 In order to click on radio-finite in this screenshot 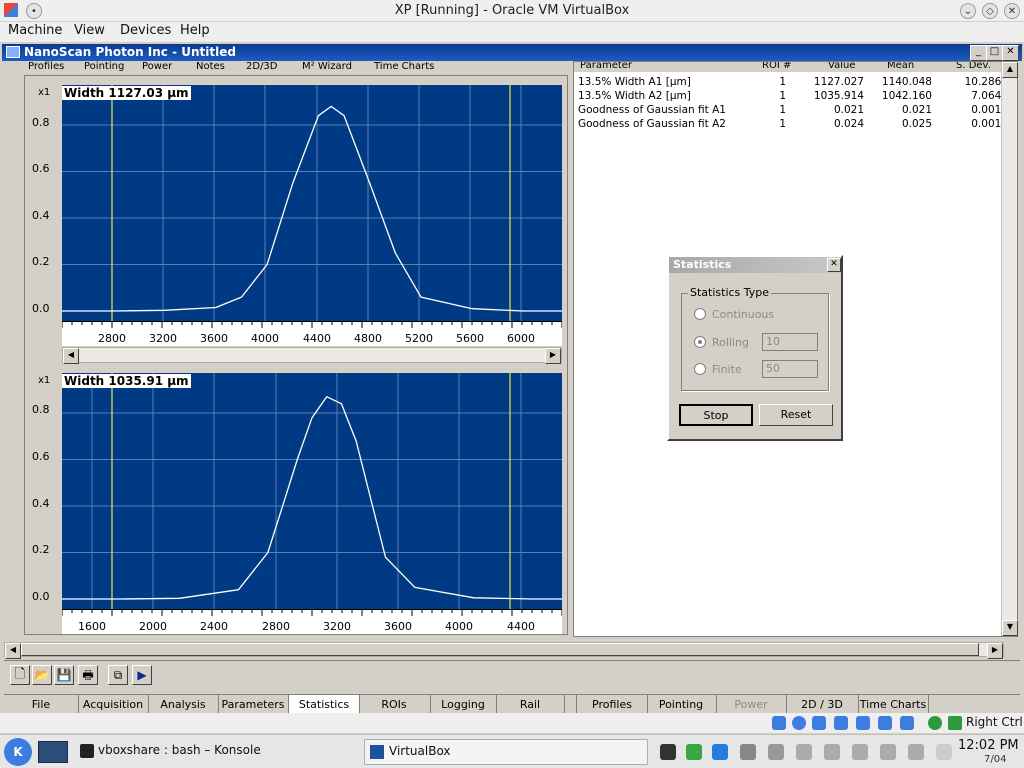, I will do `click(700, 369)`.